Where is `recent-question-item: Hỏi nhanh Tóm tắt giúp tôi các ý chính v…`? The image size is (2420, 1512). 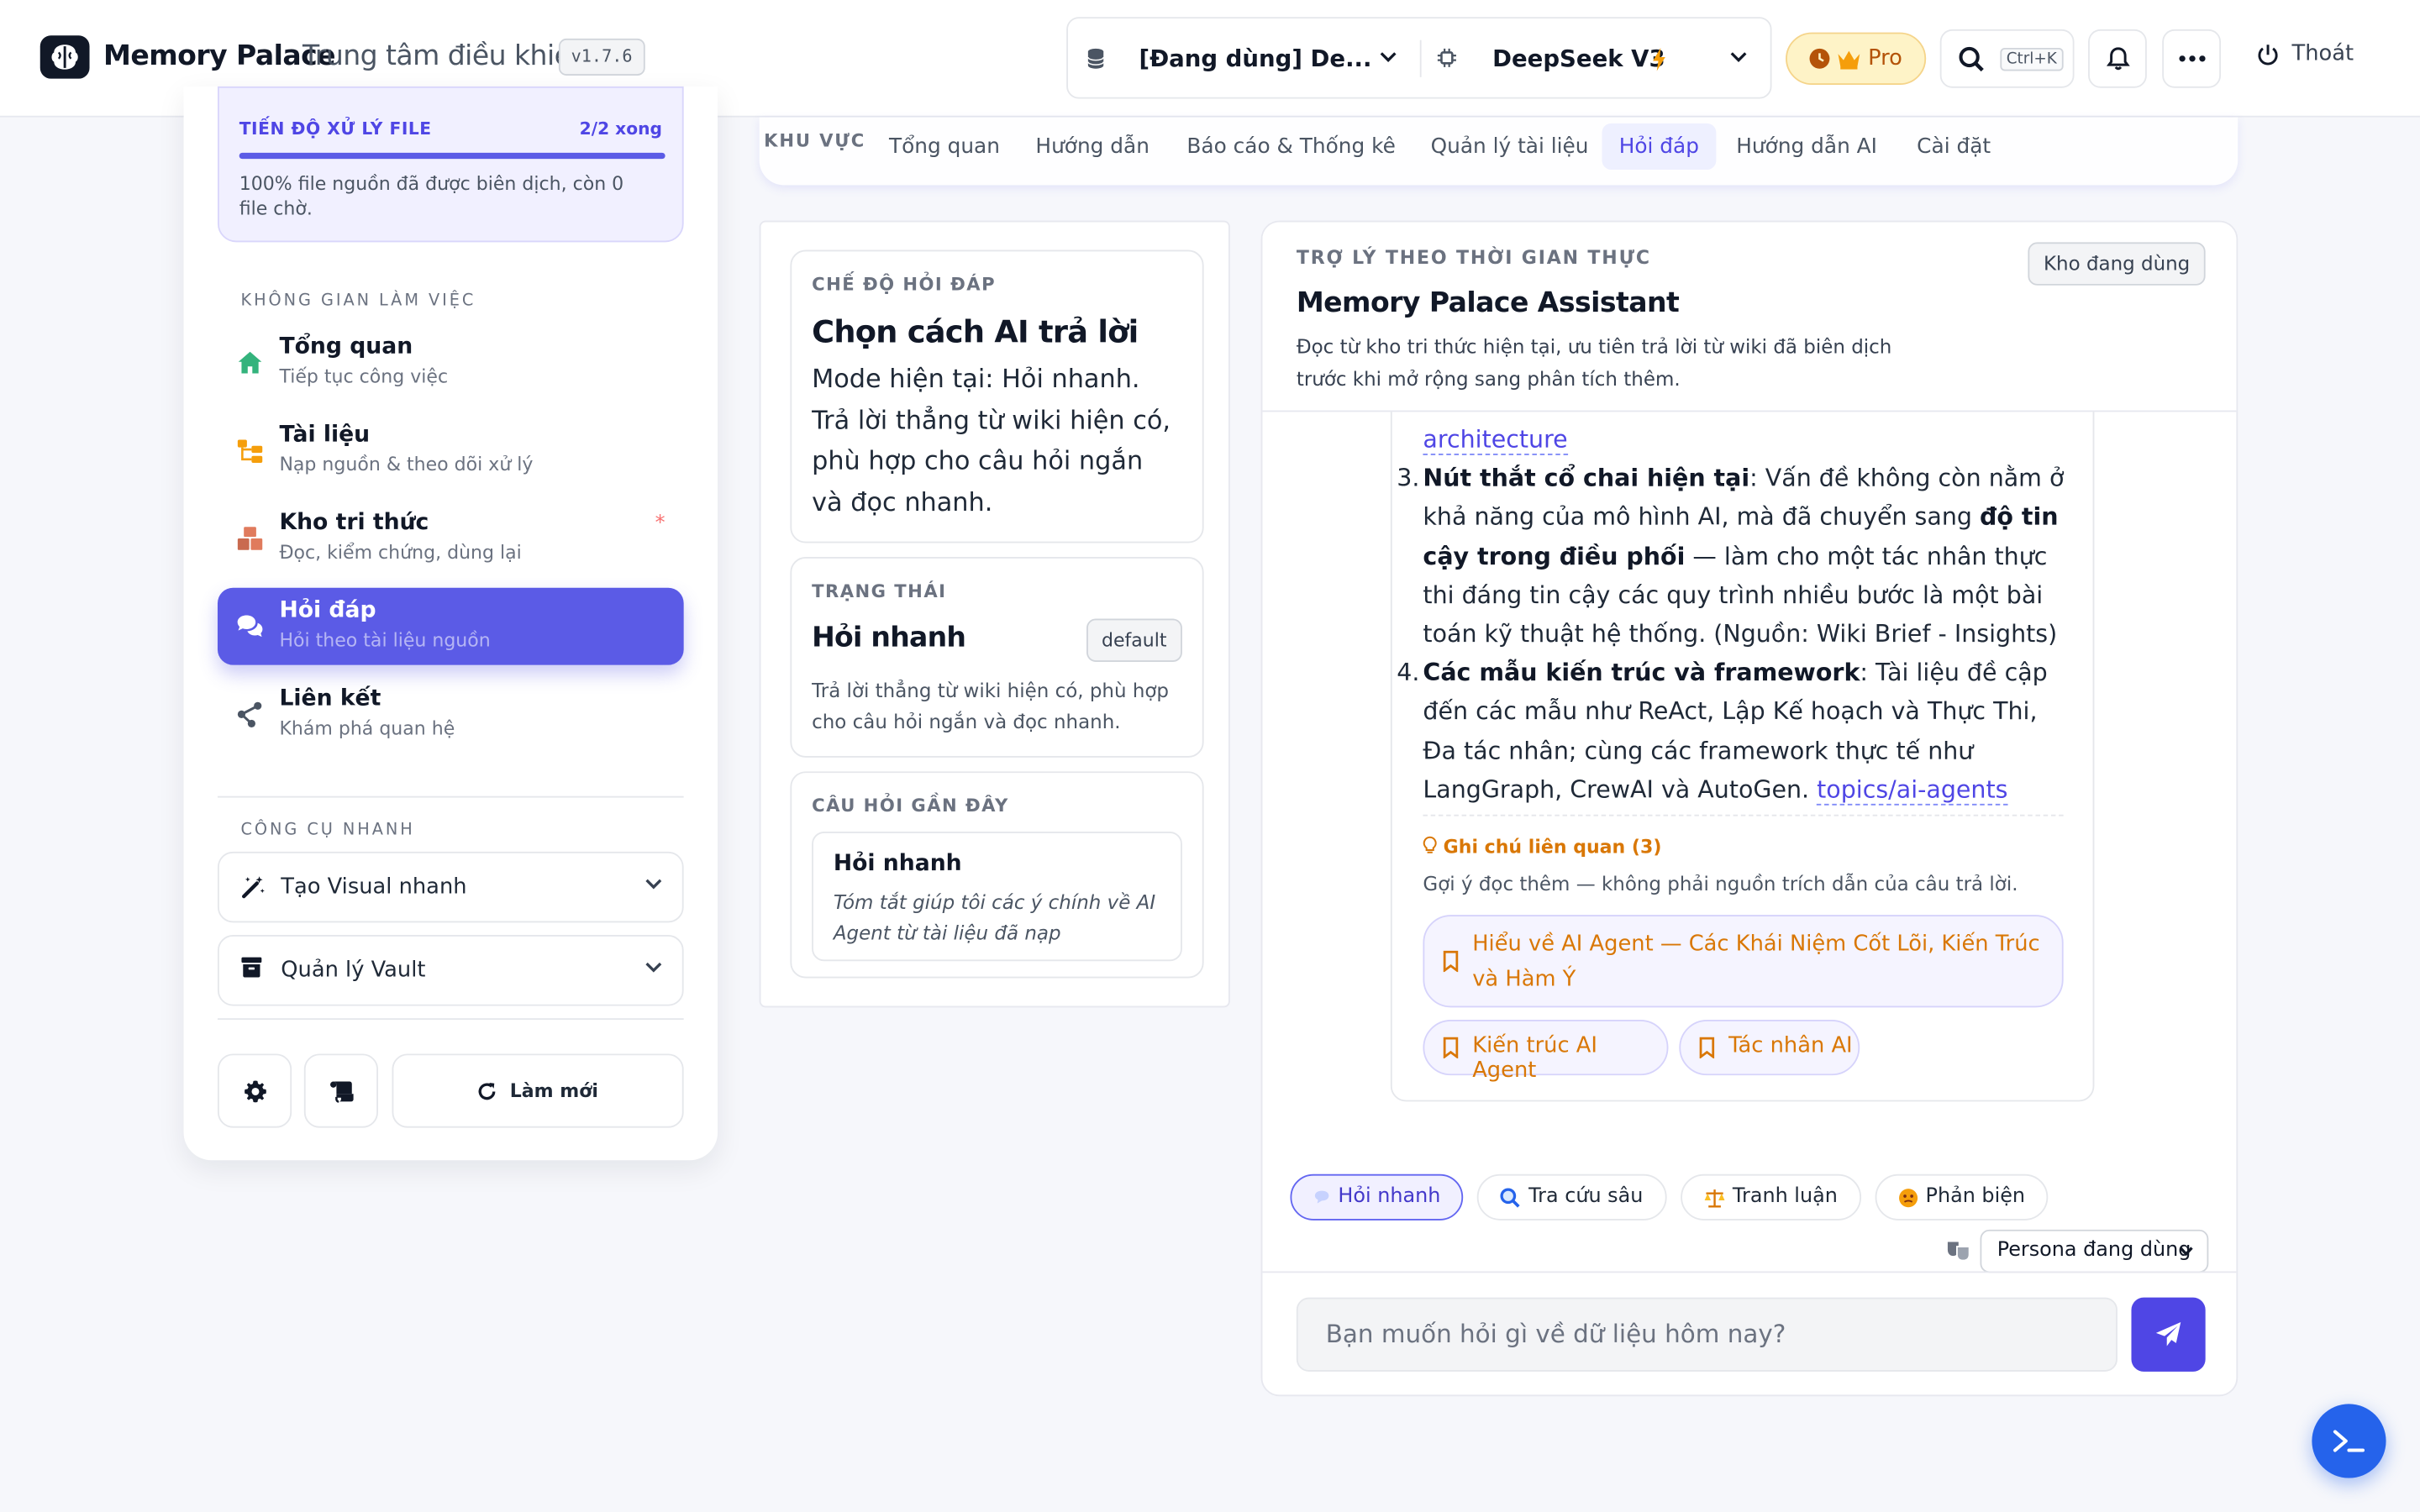
recent-question-item: Hỏi nhanh Tóm tắt giúp tôi các ý chính v… is located at coordinates (997, 896).